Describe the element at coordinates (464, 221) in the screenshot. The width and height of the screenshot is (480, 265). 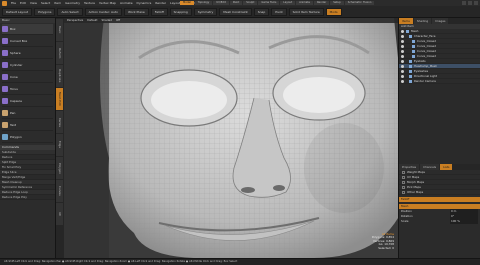
I see `field-value-input: 100 %` at that location.